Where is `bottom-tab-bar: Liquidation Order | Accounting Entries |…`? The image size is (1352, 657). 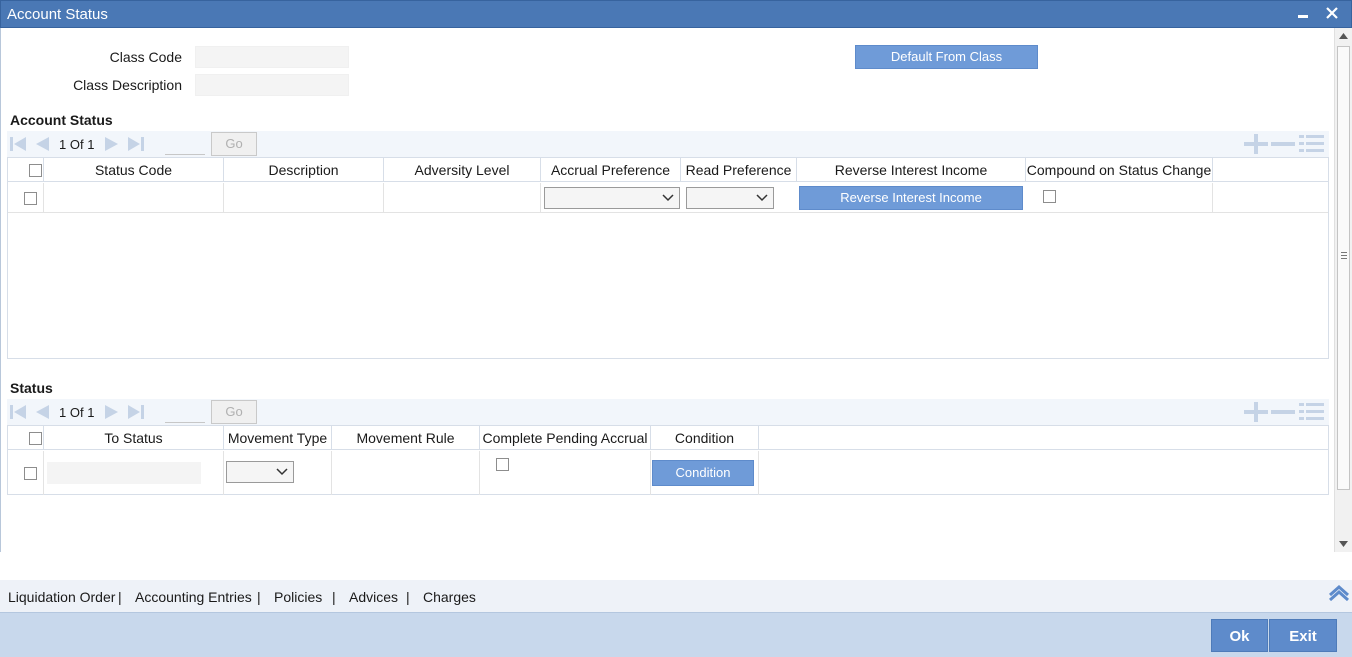
bottom-tab-bar: Liquidation Order | Accounting Entries |… is located at coordinates (676, 596).